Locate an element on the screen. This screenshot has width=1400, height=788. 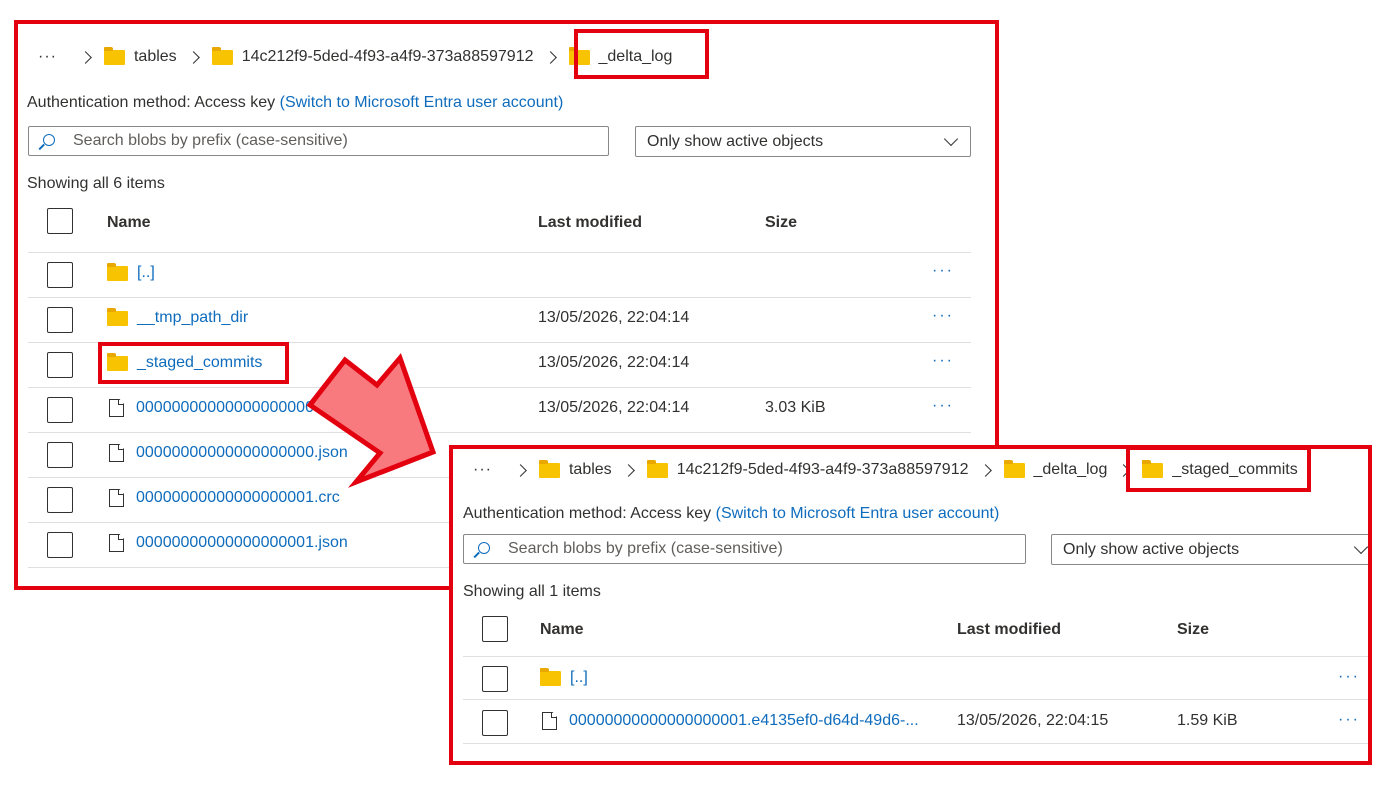
table-row-name: 00000000000000000000.crc is located at coordinates (224, 408).